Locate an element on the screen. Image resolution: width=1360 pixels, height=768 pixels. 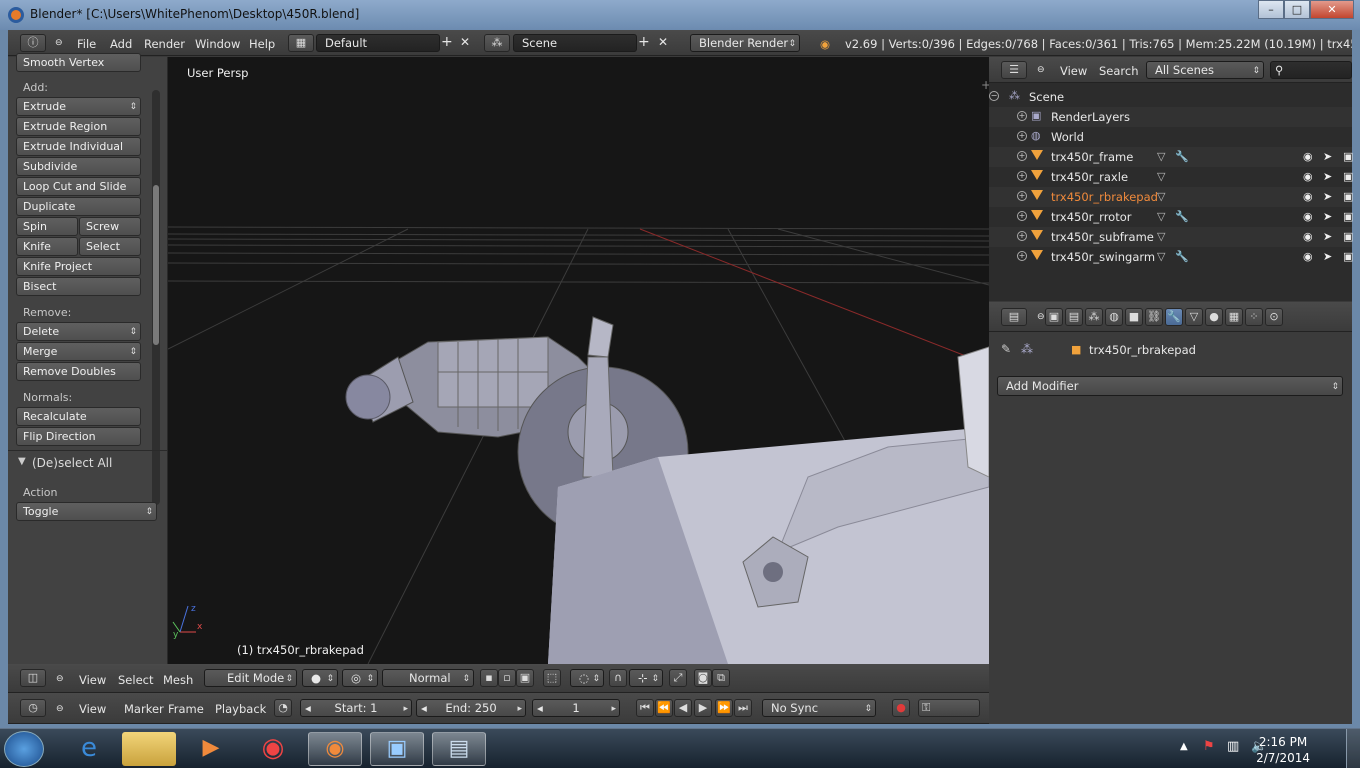
props-tab-material-icon: ● is located at coordinates (1214, 317).